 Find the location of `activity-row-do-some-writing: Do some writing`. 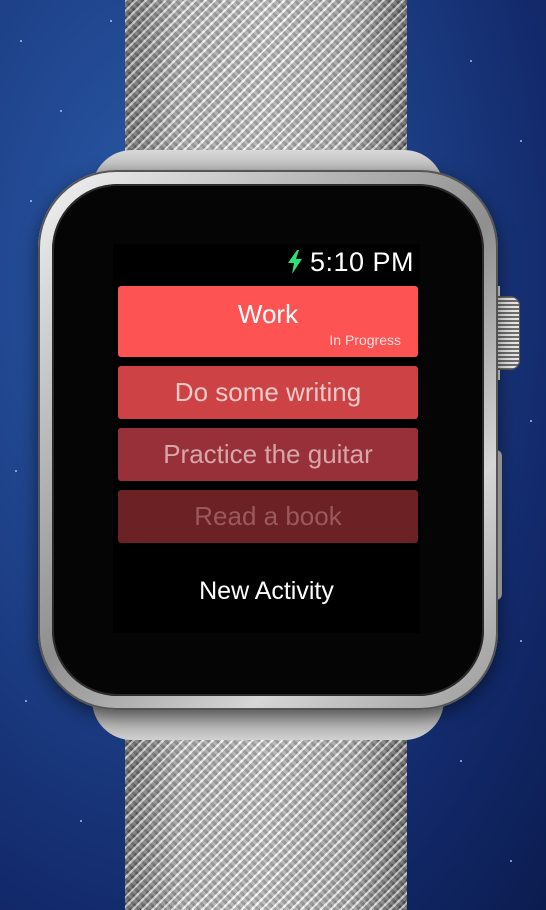

activity-row-do-some-writing: Do some writing is located at coordinates (268, 392).